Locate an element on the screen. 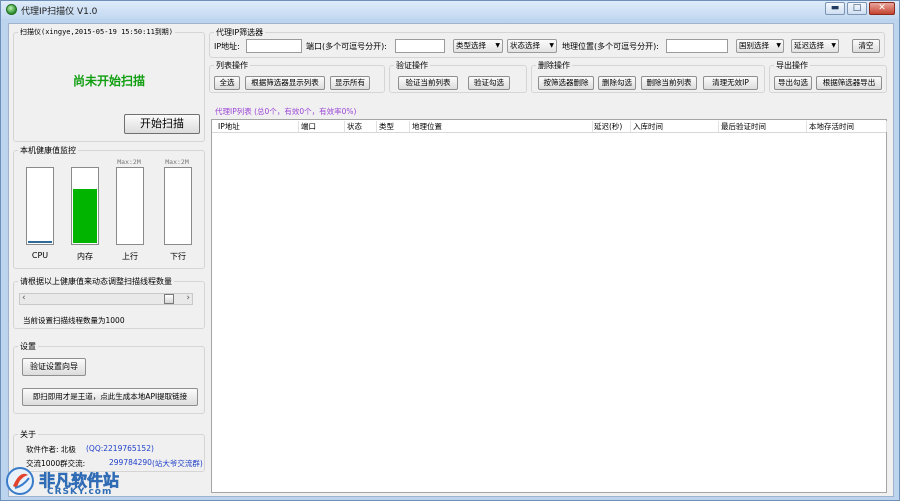  type-select: 类型选择 ▼ is located at coordinates (478, 46).